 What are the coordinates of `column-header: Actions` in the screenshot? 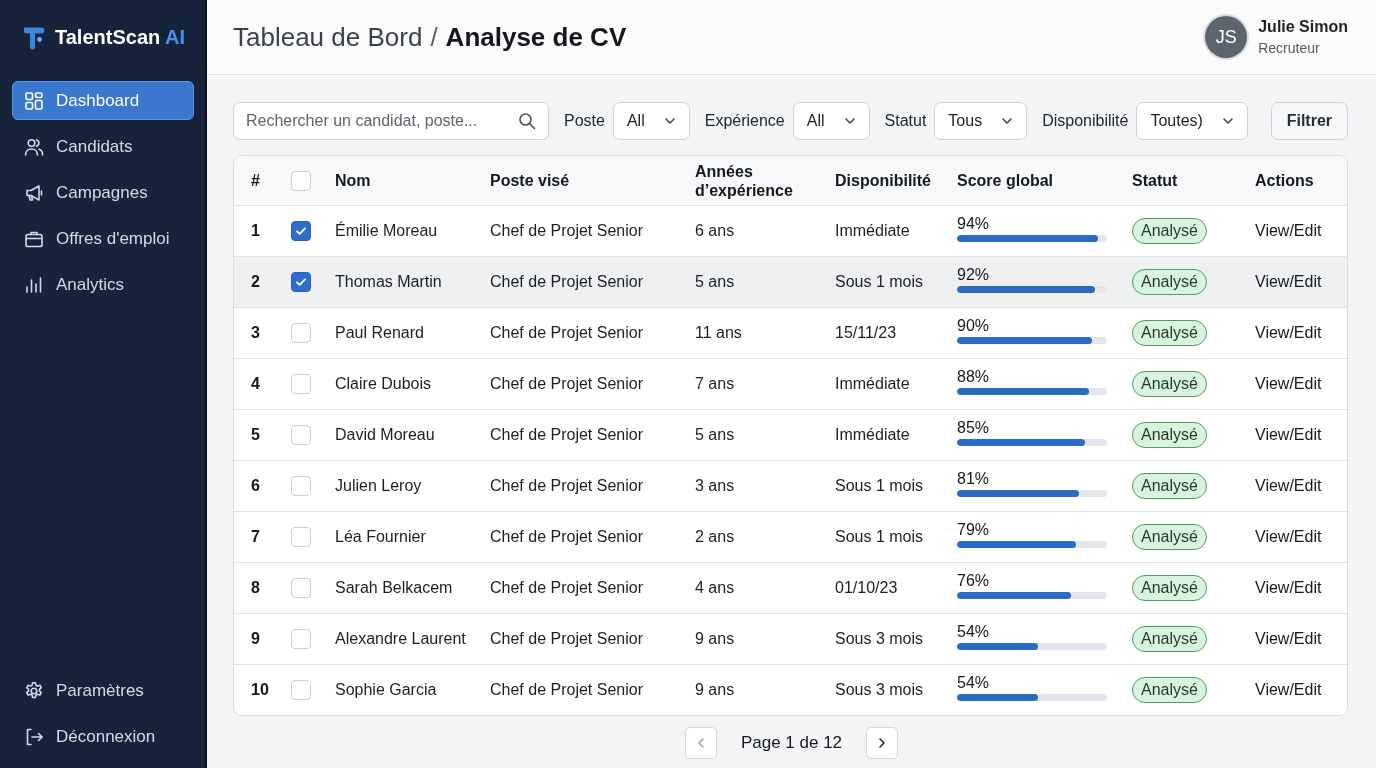 It's located at (1285, 180).